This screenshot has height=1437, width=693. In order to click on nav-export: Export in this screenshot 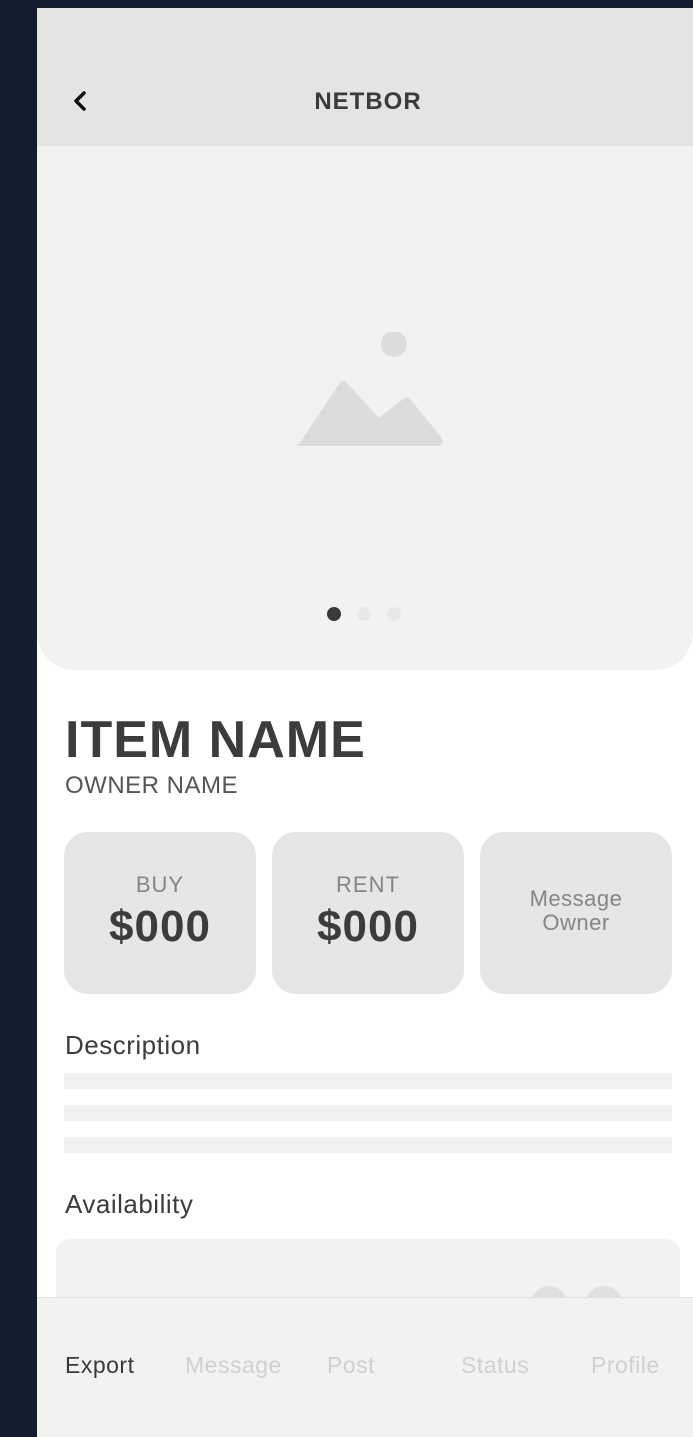, I will do `click(99, 1365)`.